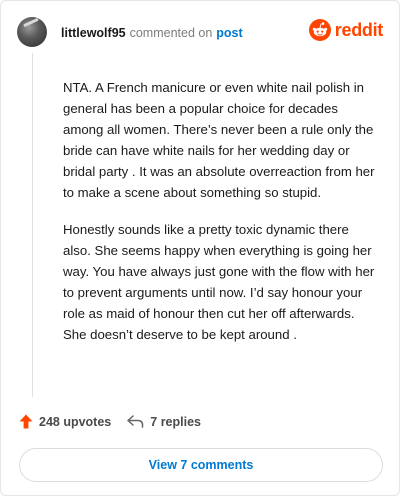  I want to click on avatar, so click(32, 32).